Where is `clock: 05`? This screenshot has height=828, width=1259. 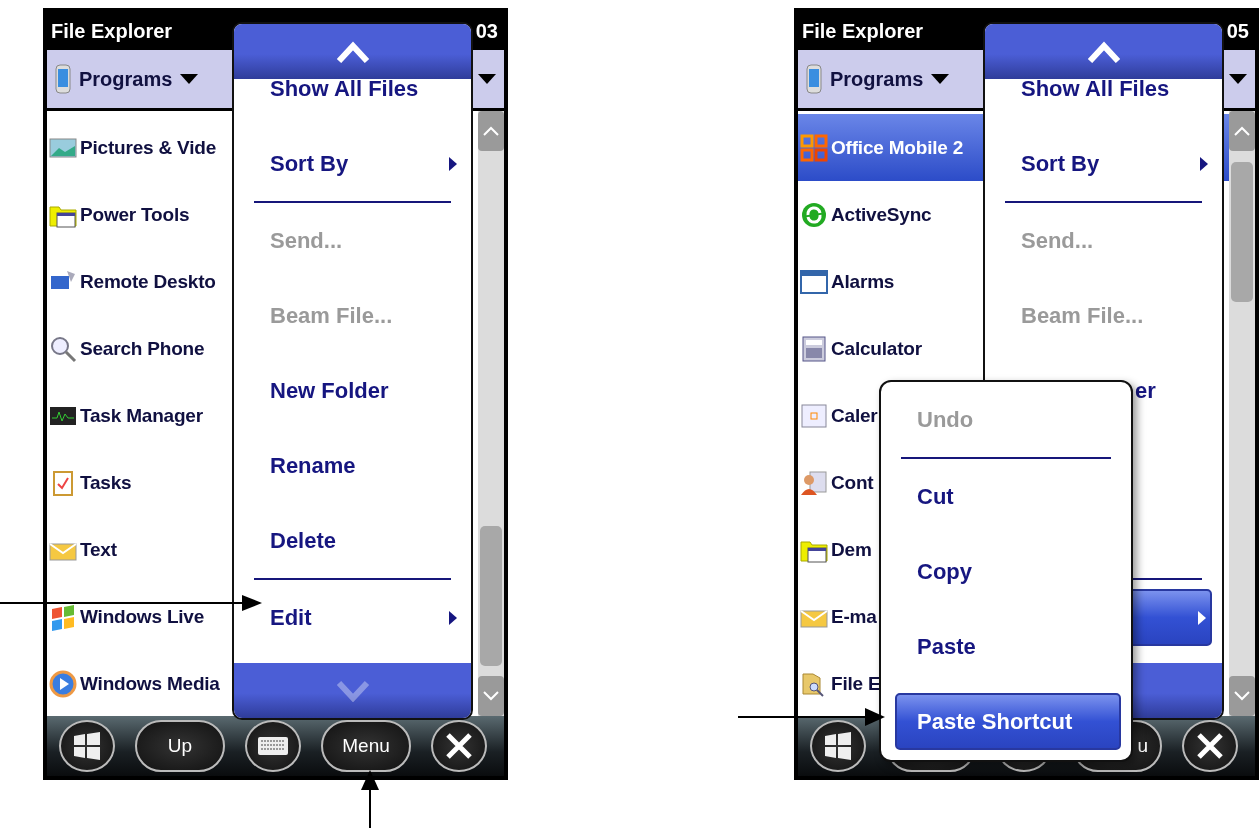 clock: 05 is located at coordinates (1237, 31).